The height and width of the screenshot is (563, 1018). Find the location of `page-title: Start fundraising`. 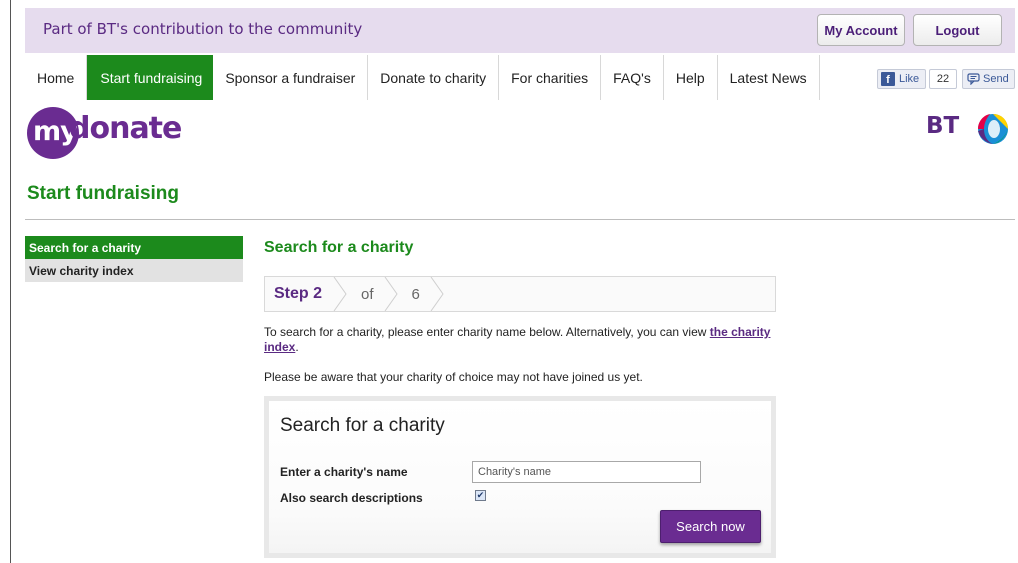

page-title: Start fundraising is located at coordinates (103, 193).